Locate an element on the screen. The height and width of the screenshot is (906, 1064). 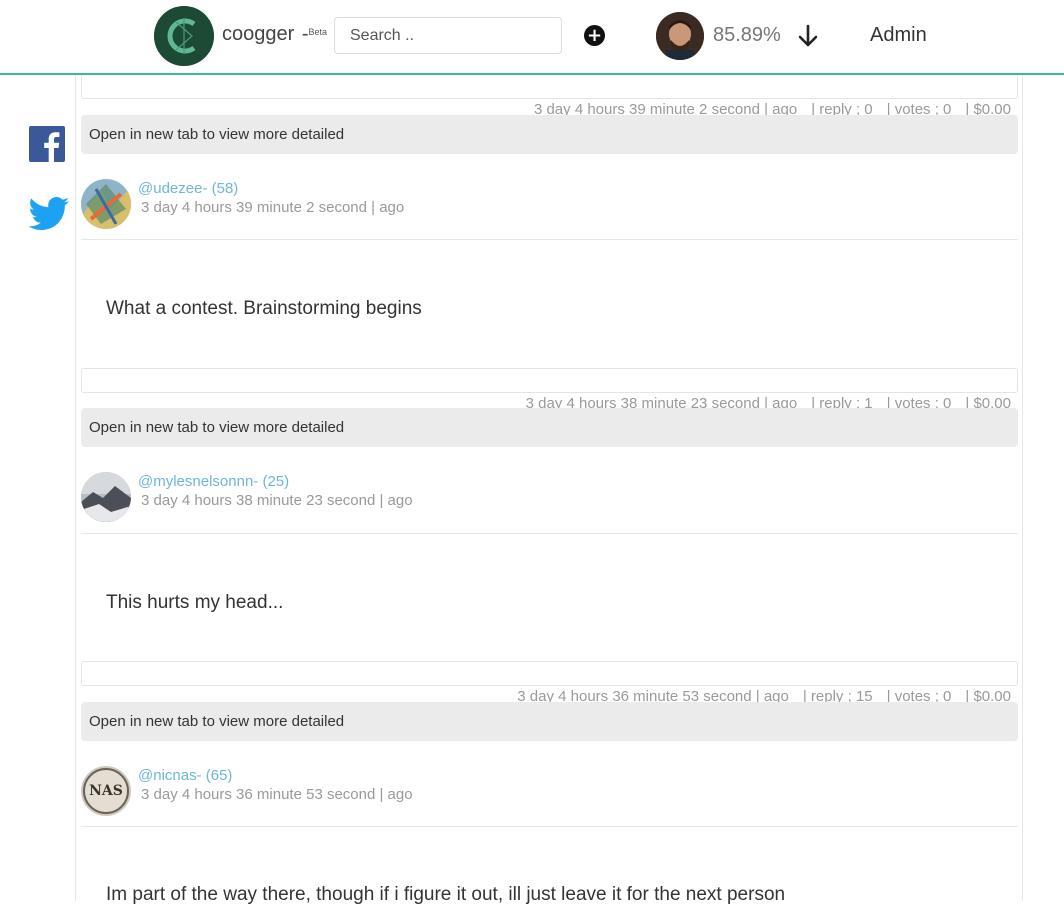
brand-text: coogger is located at coordinates (258, 34).